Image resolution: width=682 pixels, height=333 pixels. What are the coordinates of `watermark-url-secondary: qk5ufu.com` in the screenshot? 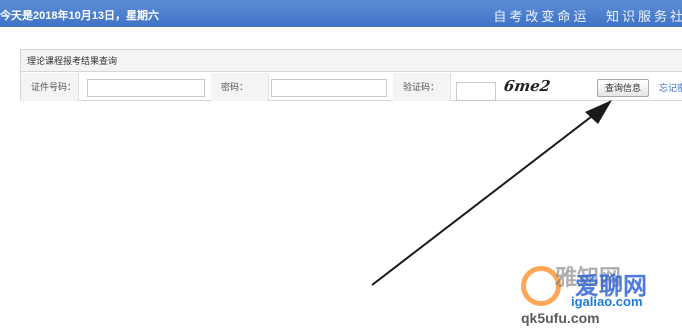 It's located at (560, 318).